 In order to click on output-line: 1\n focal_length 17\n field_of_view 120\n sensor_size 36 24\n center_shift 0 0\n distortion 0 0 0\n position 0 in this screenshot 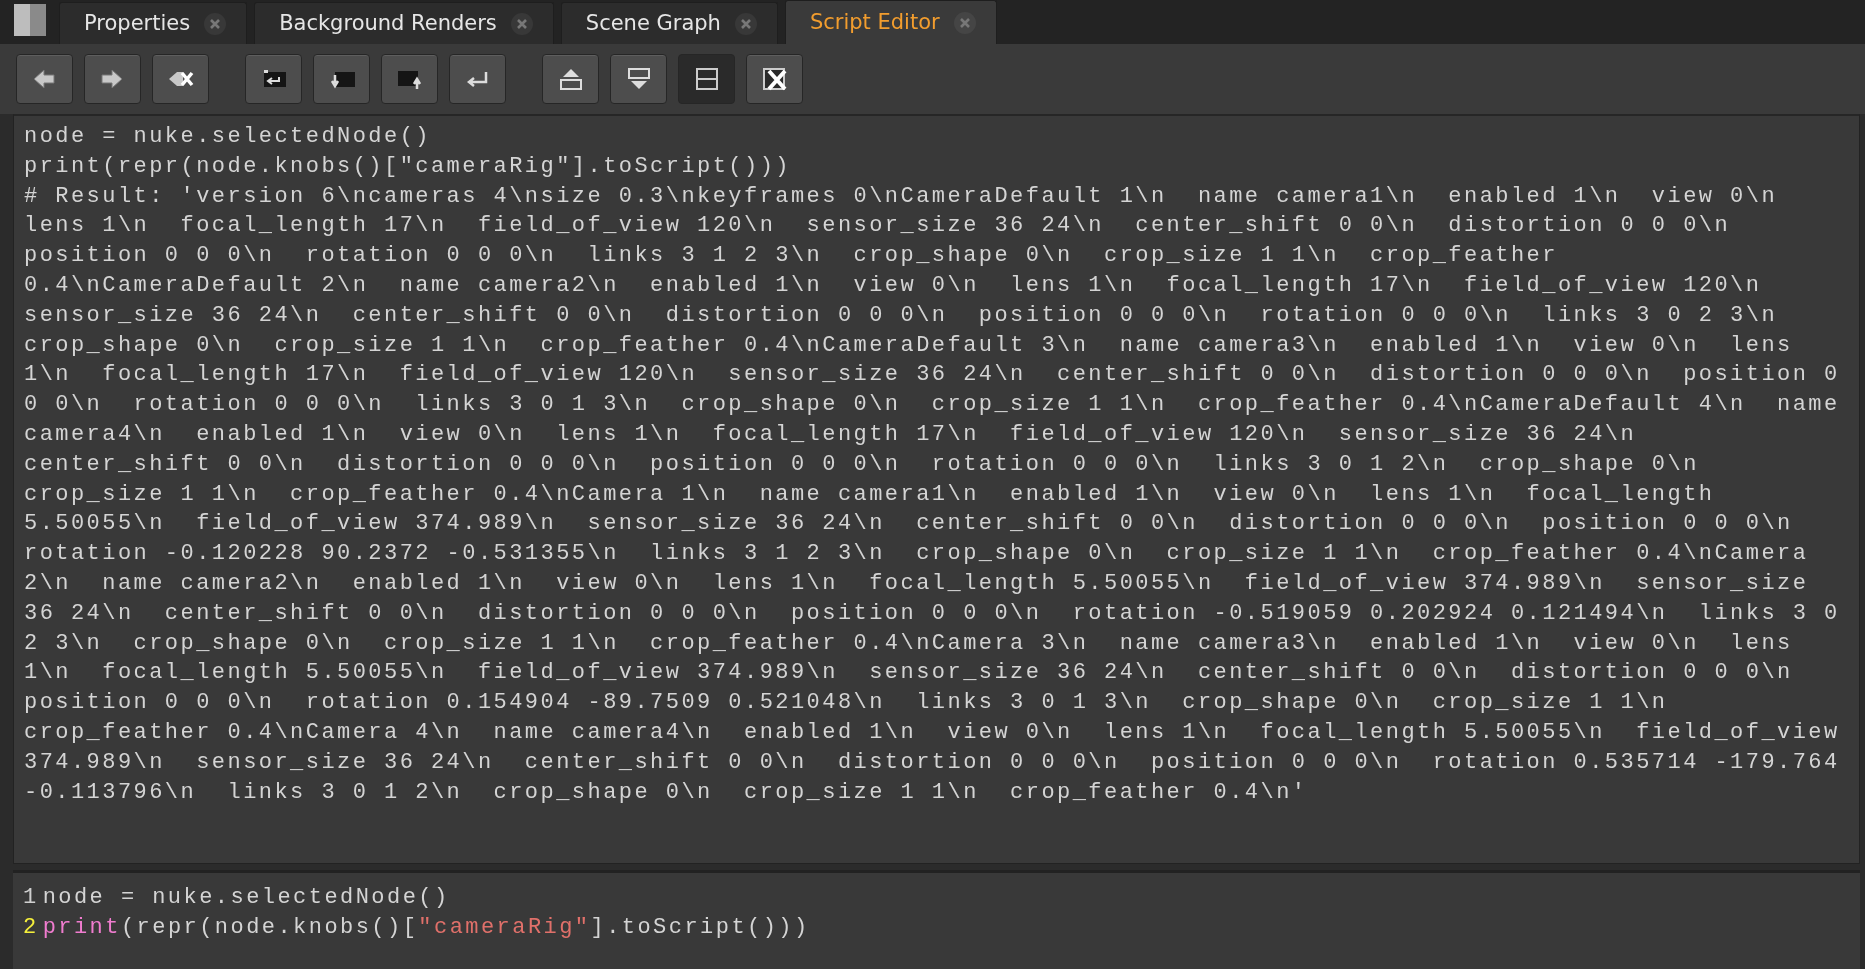, I will do `click(932, 375)`.